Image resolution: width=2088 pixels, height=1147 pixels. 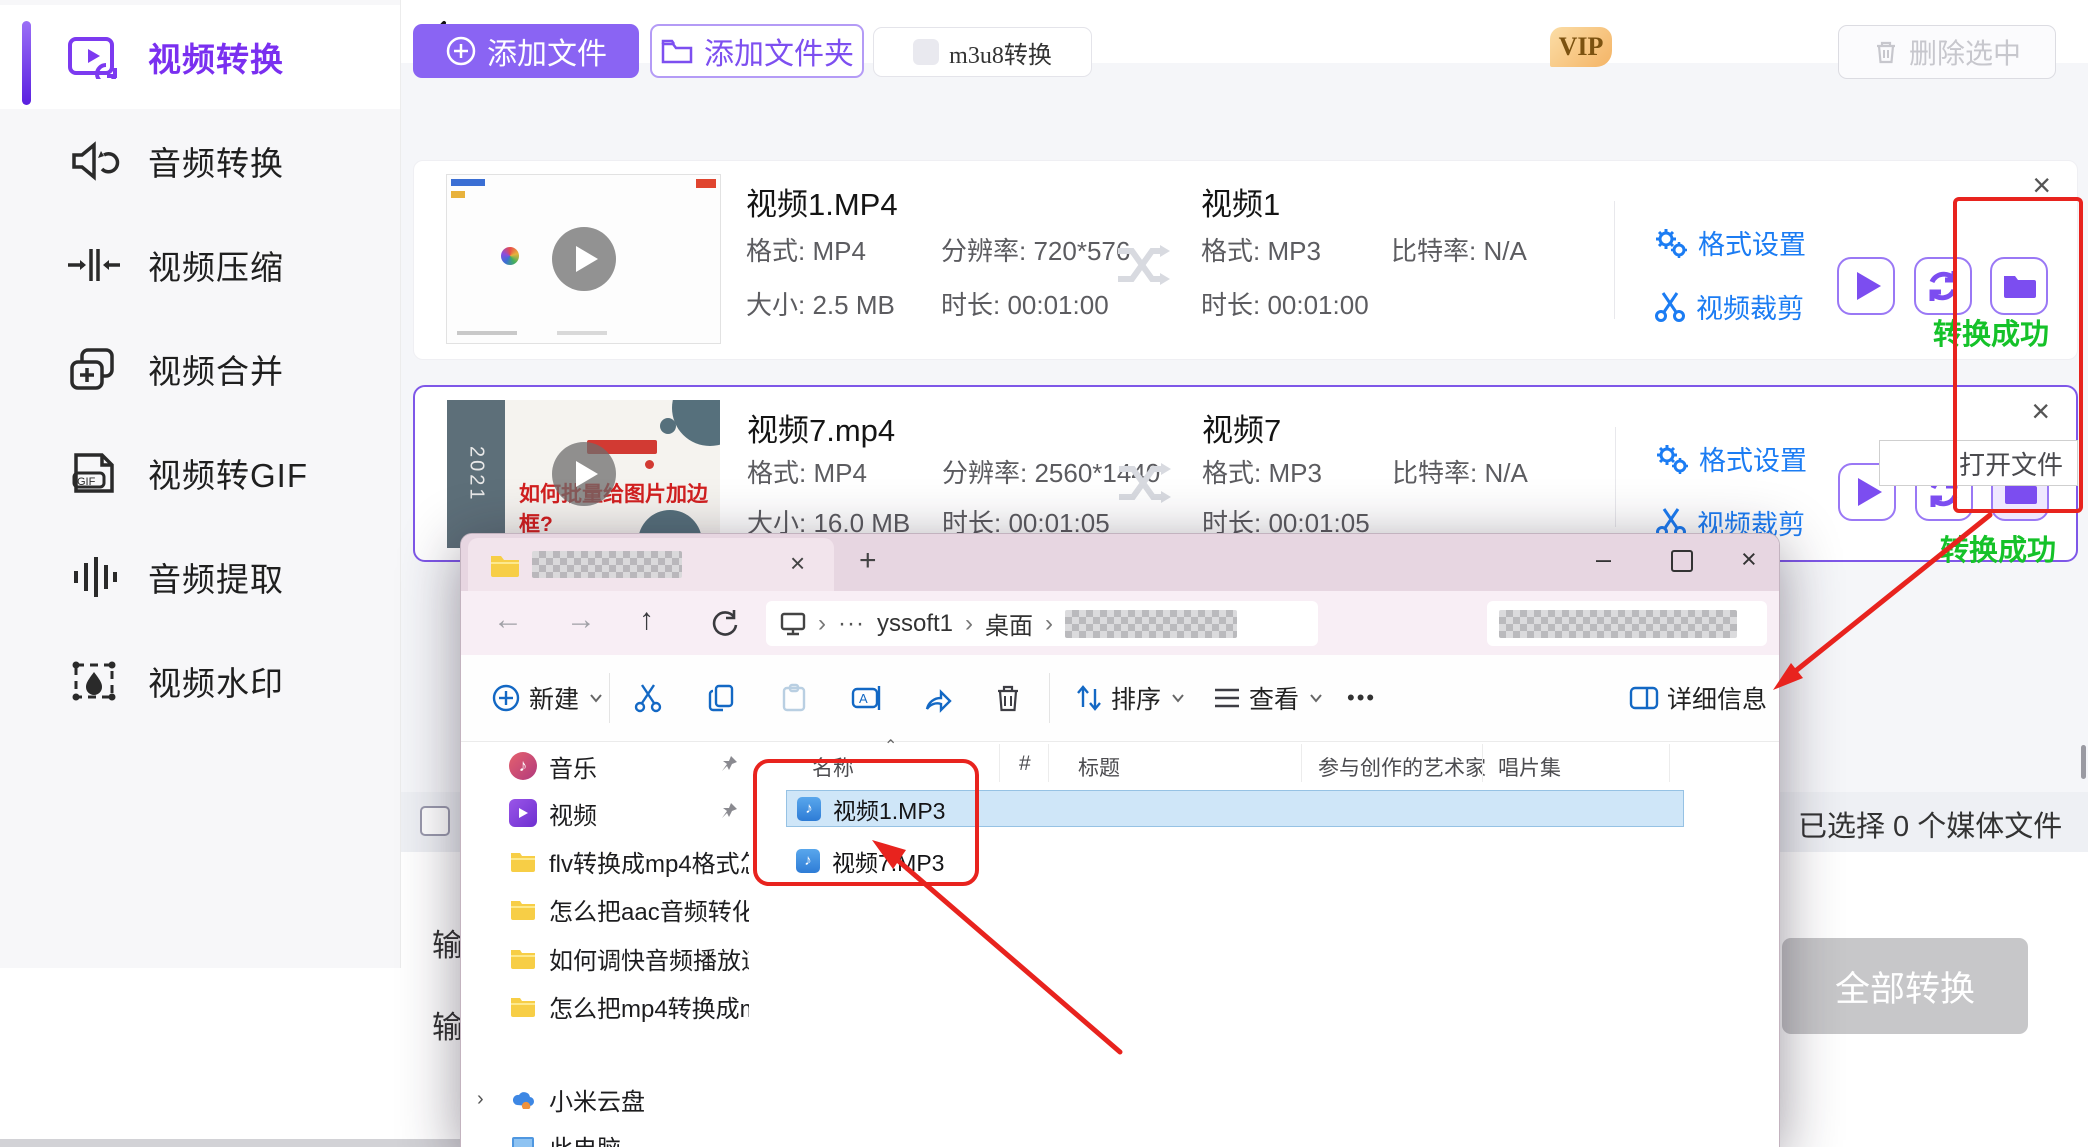 I want to click on scissors-icon, so click(x=1670, y=306).